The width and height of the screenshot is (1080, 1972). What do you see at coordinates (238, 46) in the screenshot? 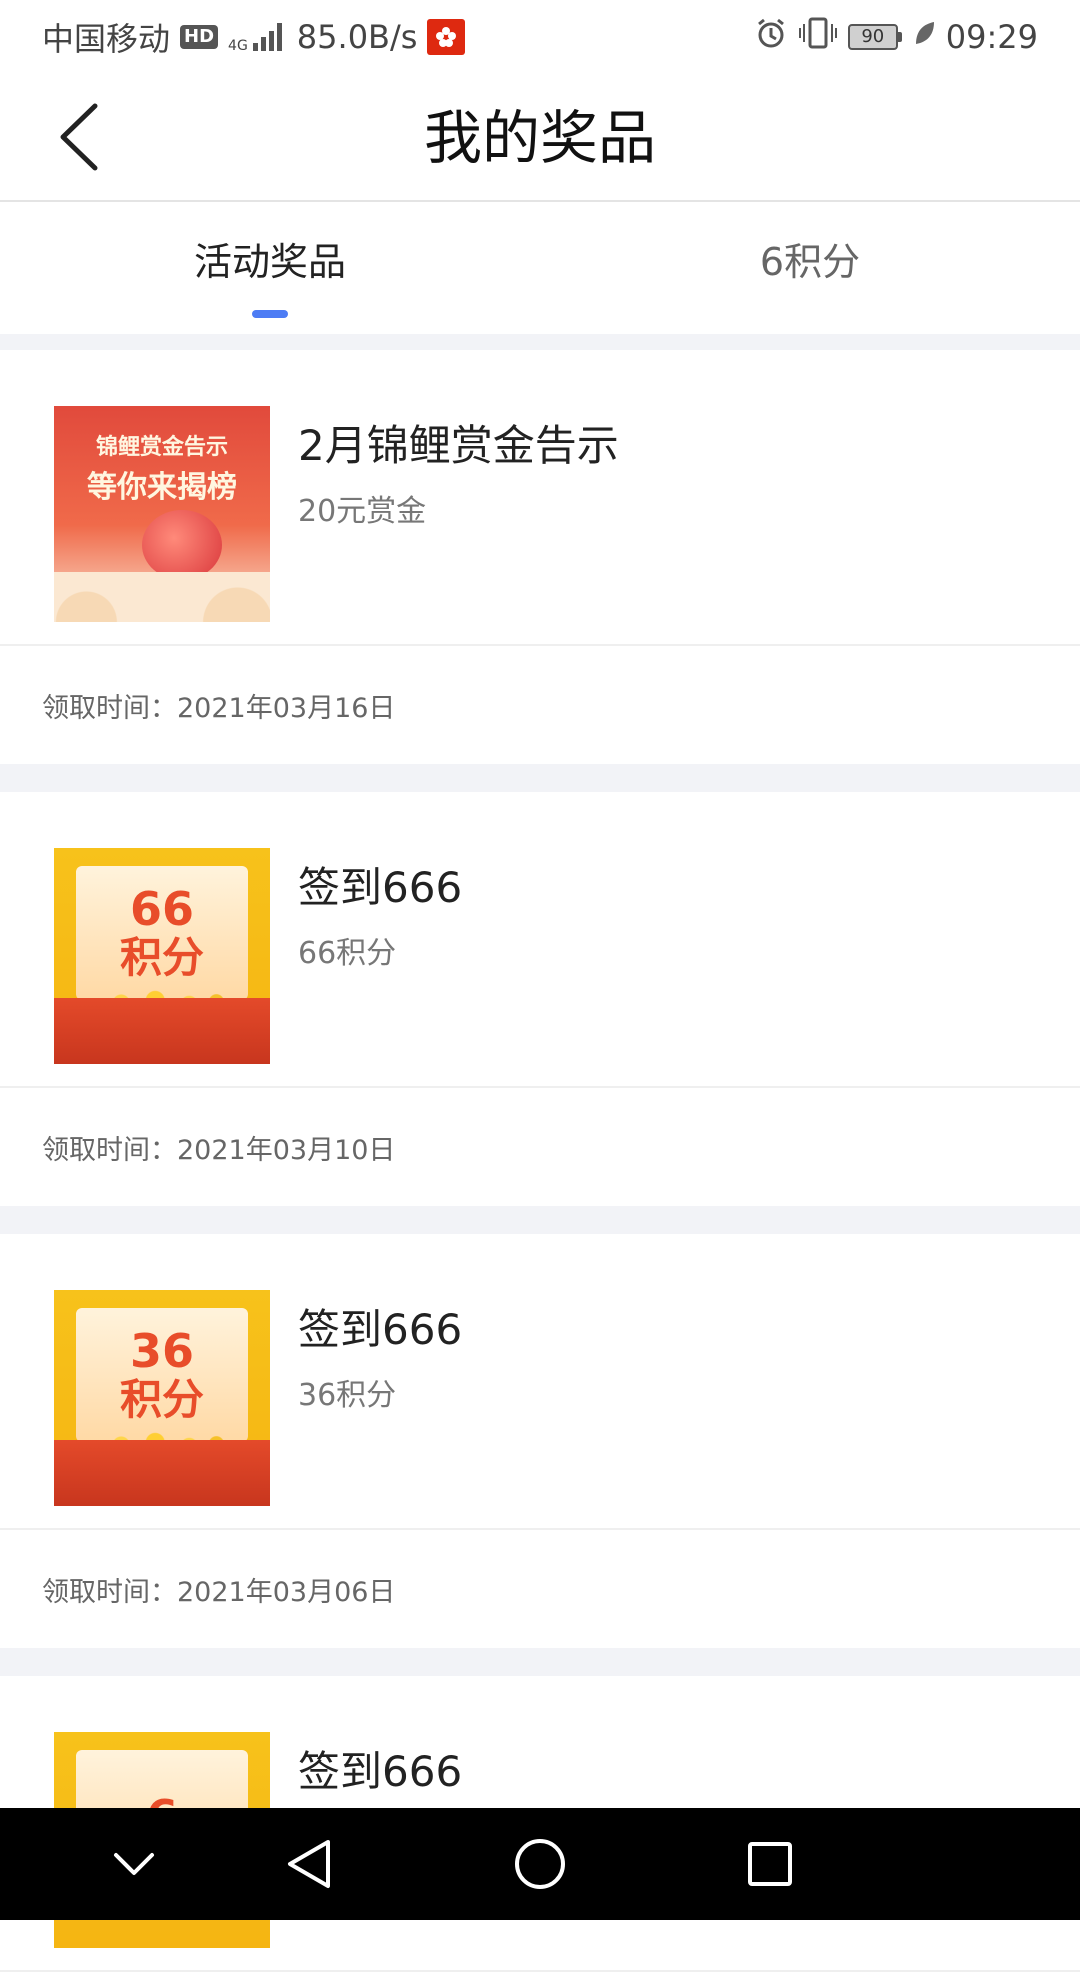
I see `network-type-label: 4G` at bounding box center [238, 46].